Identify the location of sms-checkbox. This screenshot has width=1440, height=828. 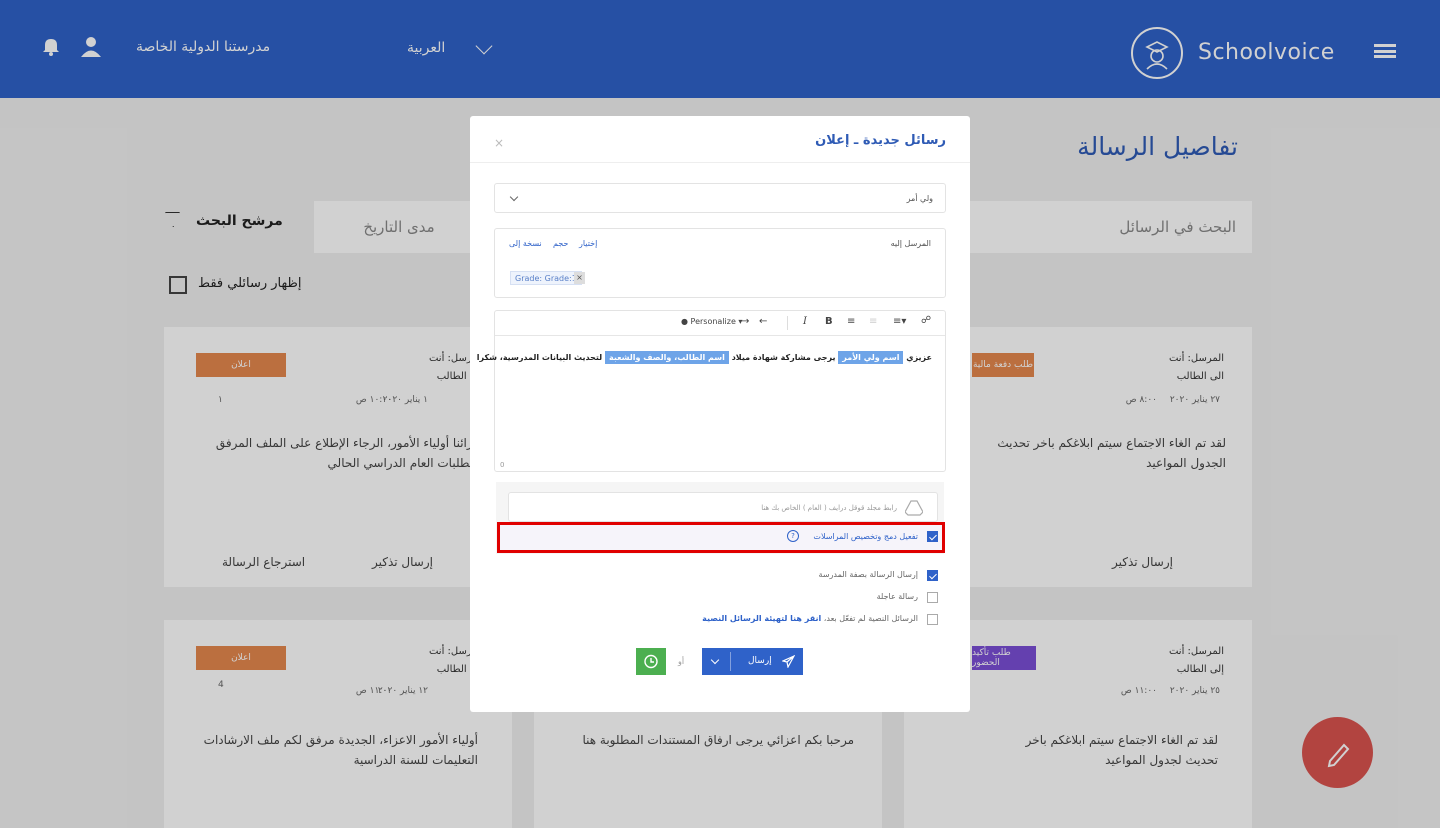
(932, 619).